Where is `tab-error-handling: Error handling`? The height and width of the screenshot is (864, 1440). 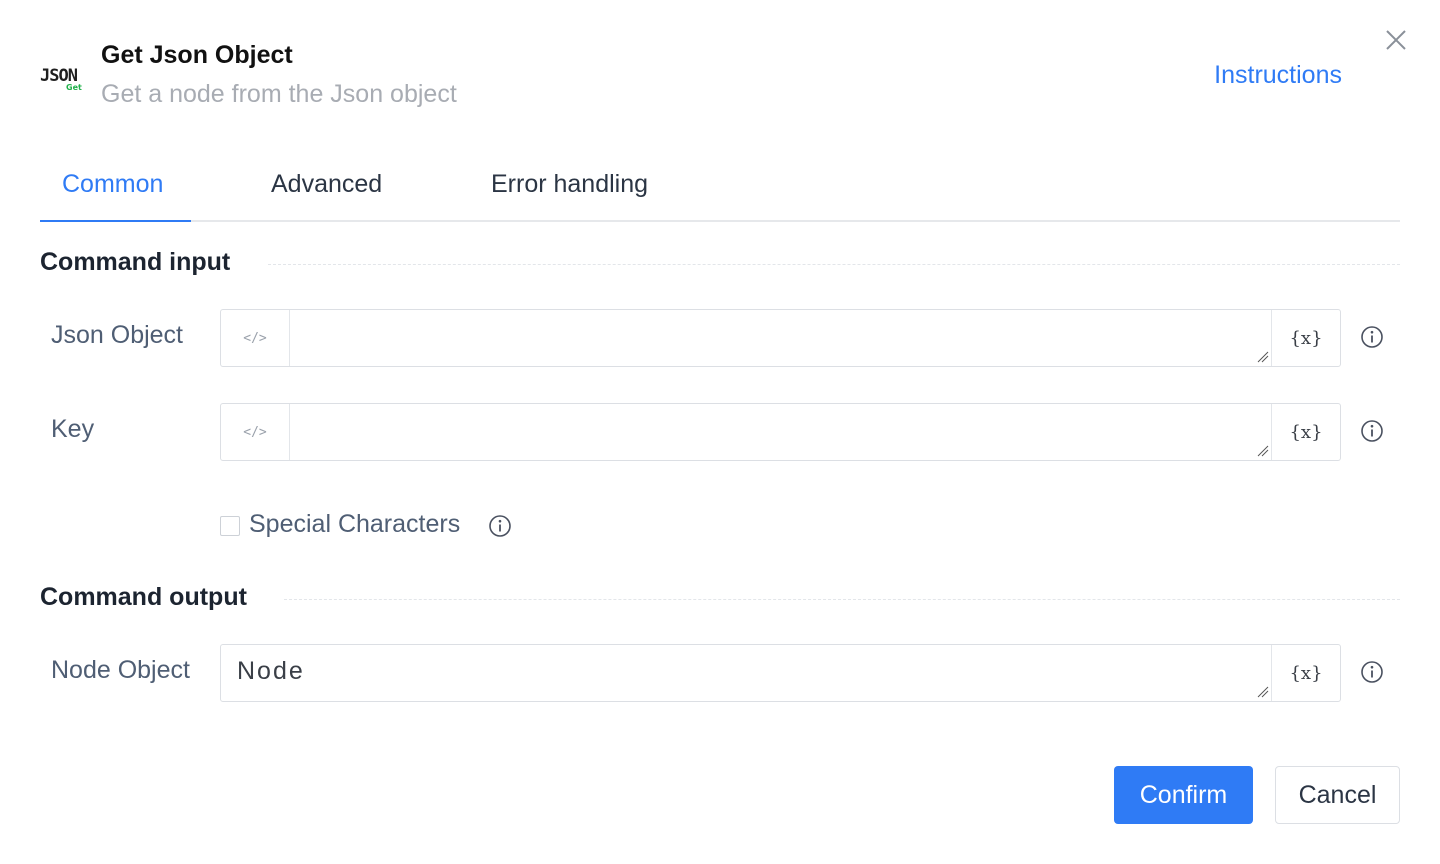 tab-error-handling: Error handling is located at coordinates (569, 184).